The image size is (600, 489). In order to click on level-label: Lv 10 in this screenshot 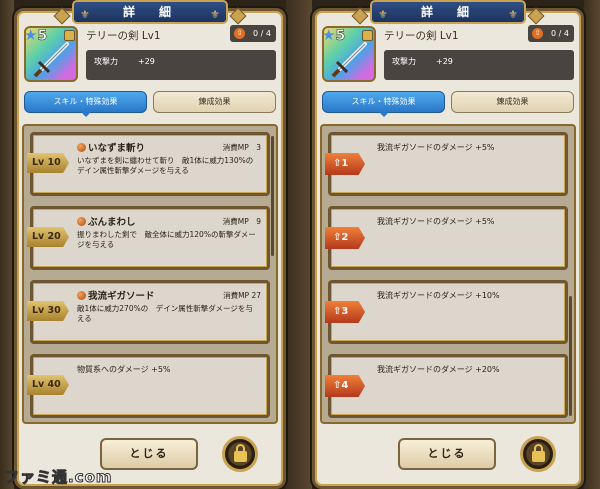, I will do `click(48, 163)`.